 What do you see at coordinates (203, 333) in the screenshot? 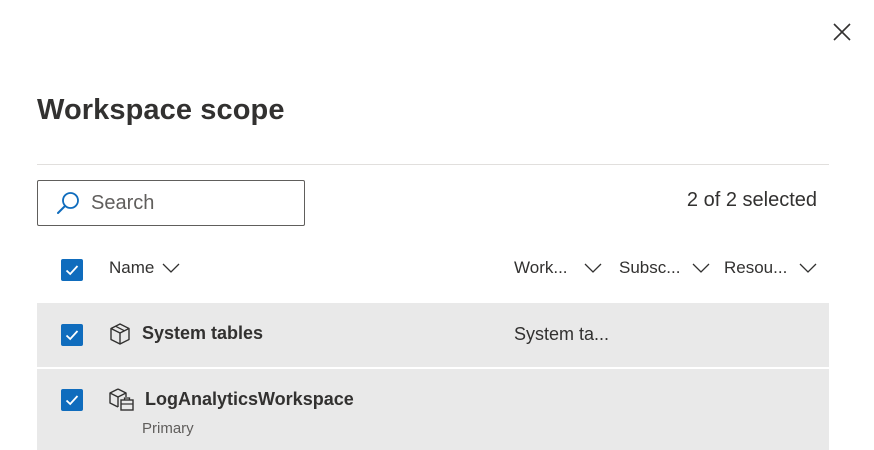
I see `row-name: System tables` at bounding box center [203, 333].